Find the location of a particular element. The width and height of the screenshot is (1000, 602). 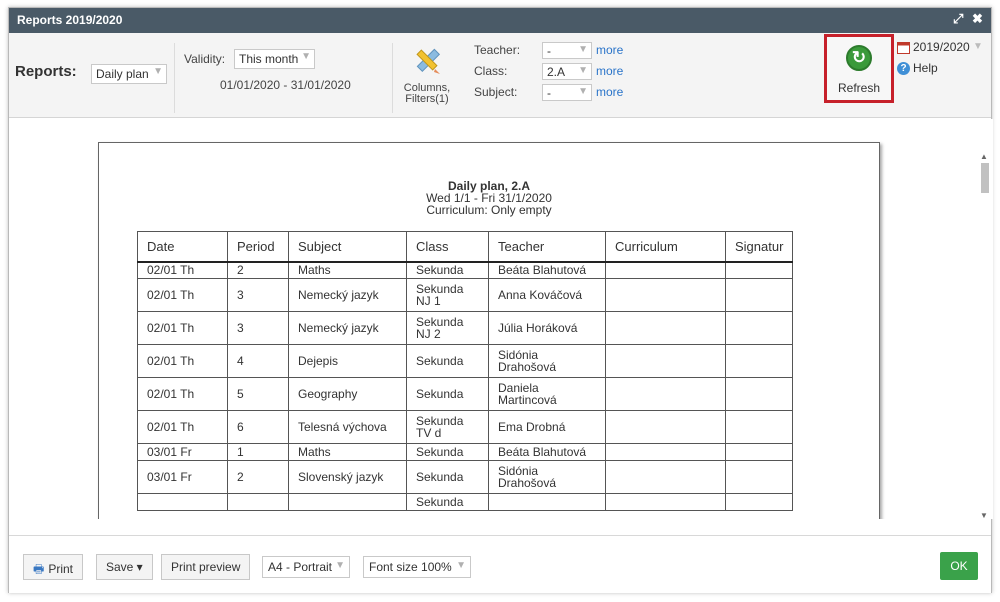

table-cell: Beáta Blahutová is located at coordinates (547, 452).